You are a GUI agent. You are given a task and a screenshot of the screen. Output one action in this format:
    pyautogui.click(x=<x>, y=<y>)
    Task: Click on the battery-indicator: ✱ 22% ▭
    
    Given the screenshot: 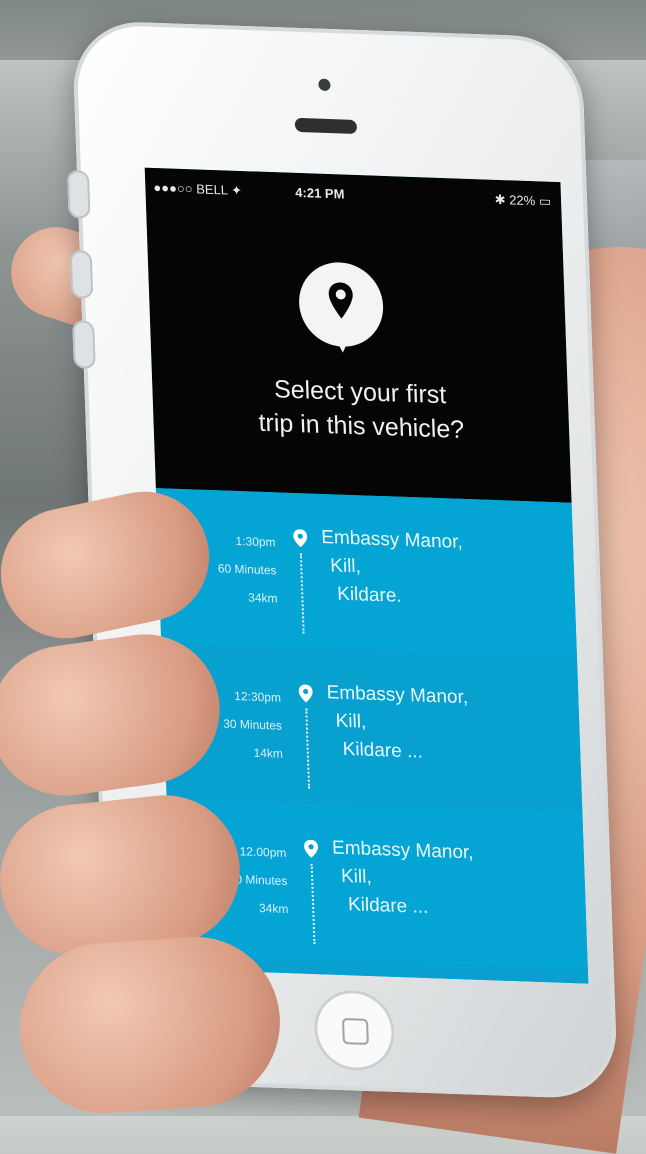 What is the action you would take?
    pyautogui.click(x=523, y=200)
    